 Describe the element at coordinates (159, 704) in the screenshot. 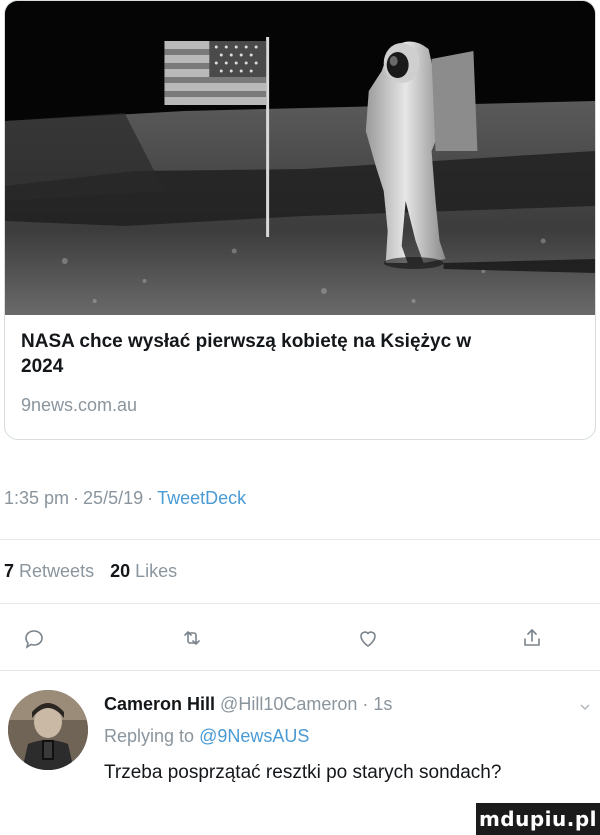

I see `reply-author-name: Cameron Hill` at that location.